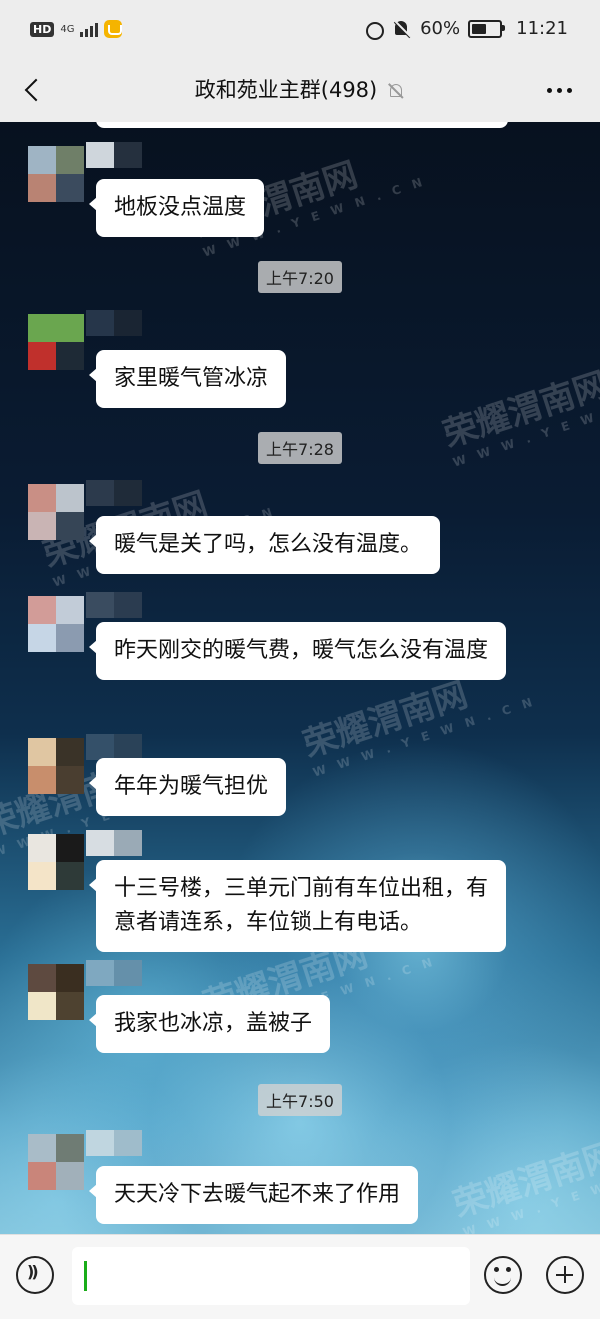 The height and width of the screenshot is (1319, 600). What do you see at coordinates (565, 1275) in the screenshot?
I see `plus-icon` at bounding box center [565, 1275].